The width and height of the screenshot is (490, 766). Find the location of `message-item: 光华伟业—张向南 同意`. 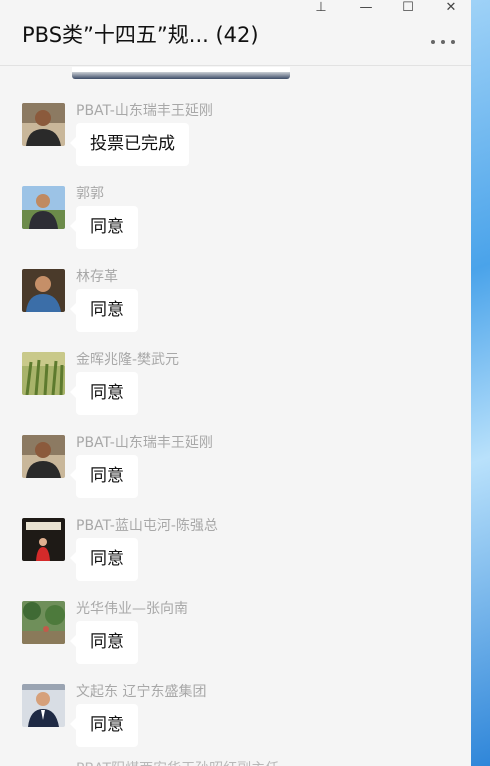

message-item: 光华伟业—张向南 同意 is located at coordinates (235, 642).